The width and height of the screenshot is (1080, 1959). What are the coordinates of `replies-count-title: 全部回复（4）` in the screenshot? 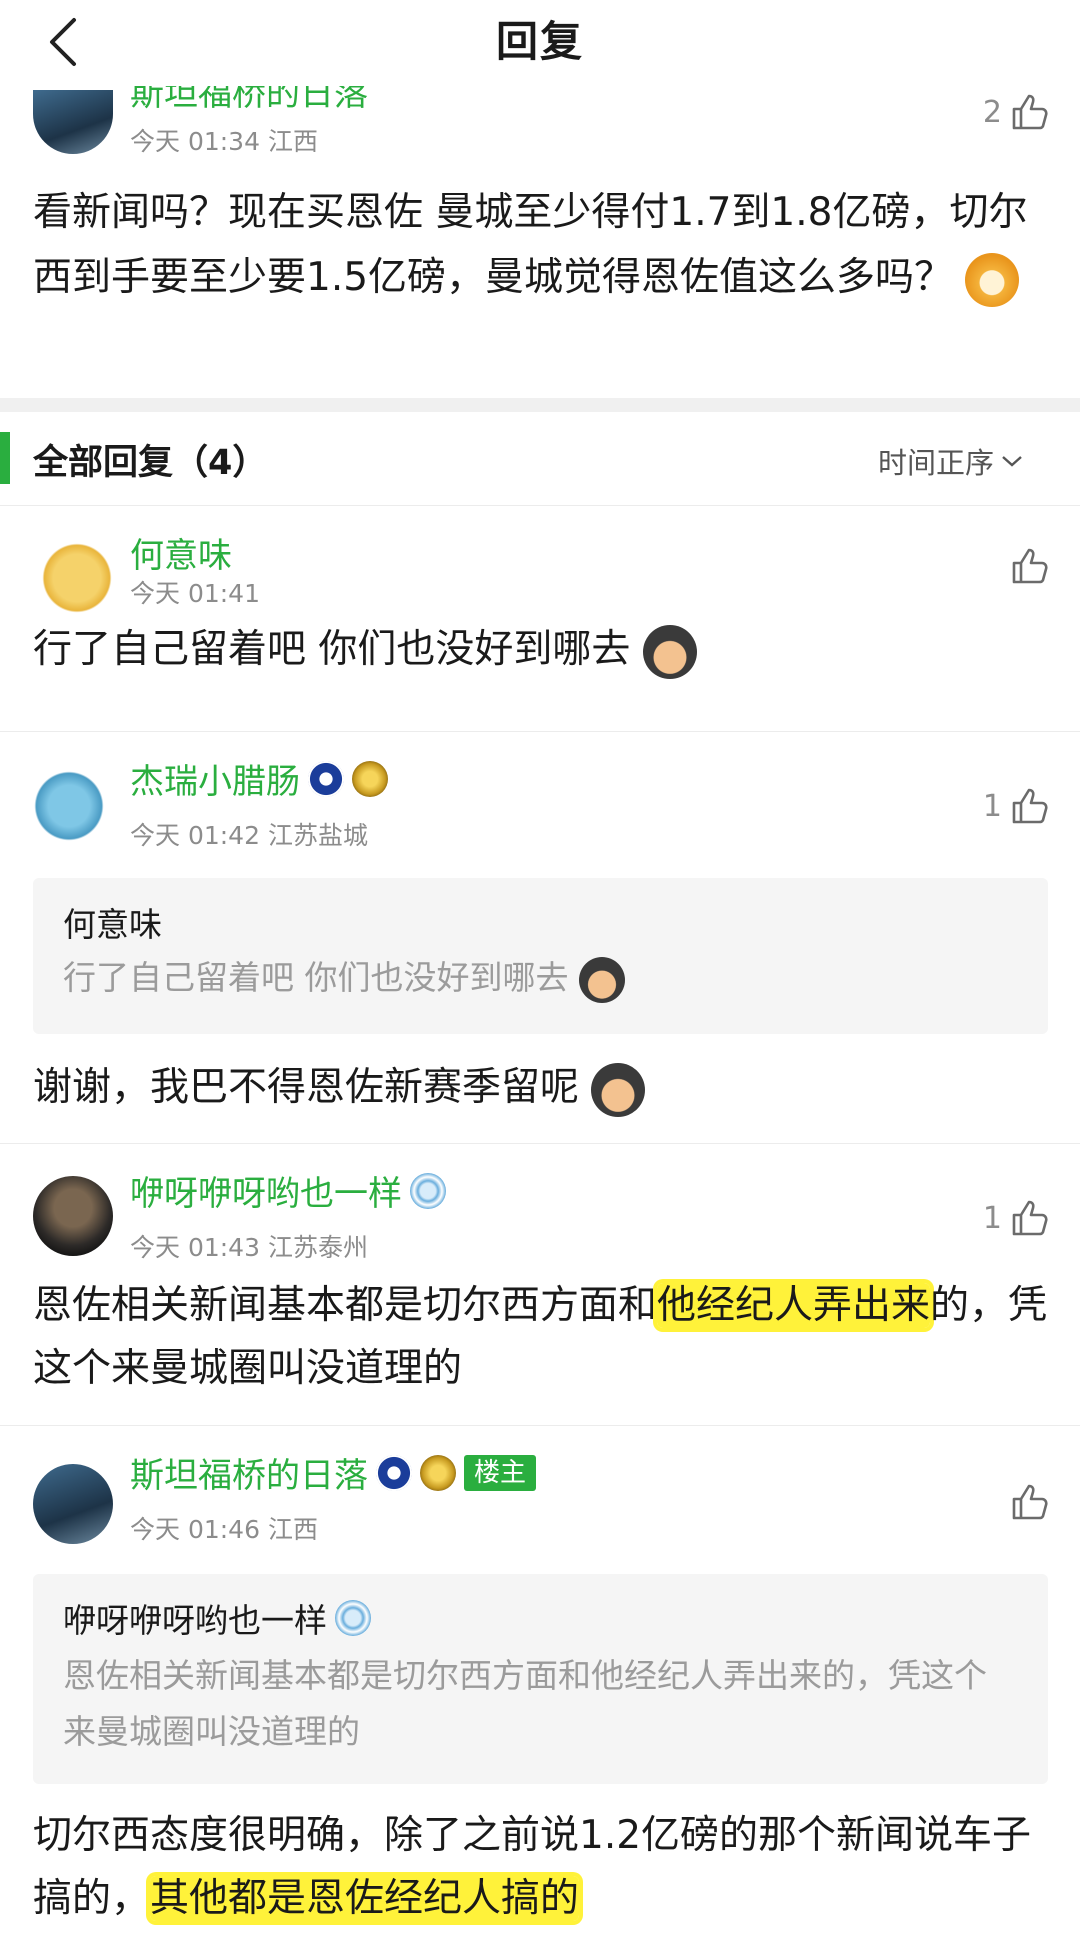 It's located at (150, 463).